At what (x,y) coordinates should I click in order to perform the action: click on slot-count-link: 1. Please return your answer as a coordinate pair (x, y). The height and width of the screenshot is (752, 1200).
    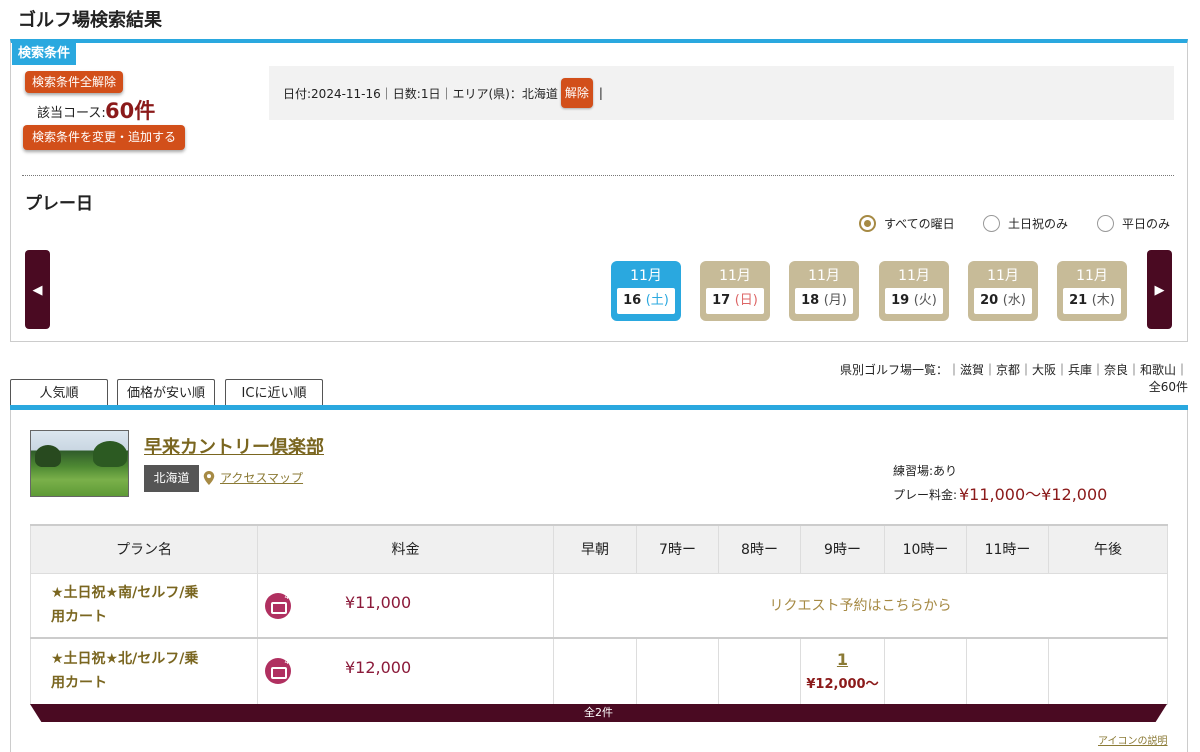
    Looking at the image, I should click on (842, 659).